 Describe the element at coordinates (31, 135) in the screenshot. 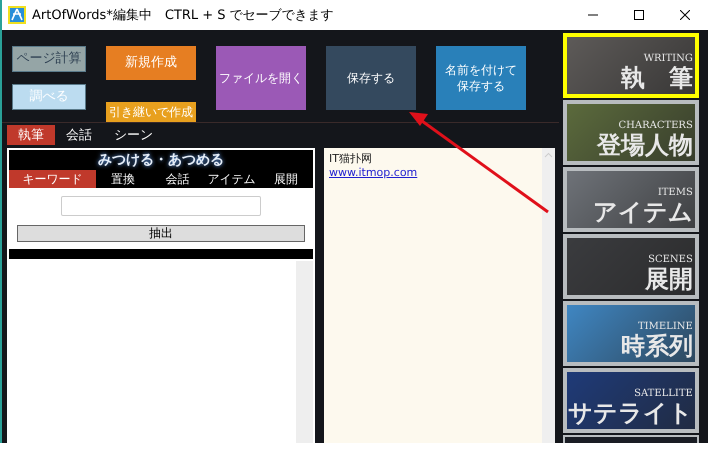

I see `tab: 執筆` at that location.